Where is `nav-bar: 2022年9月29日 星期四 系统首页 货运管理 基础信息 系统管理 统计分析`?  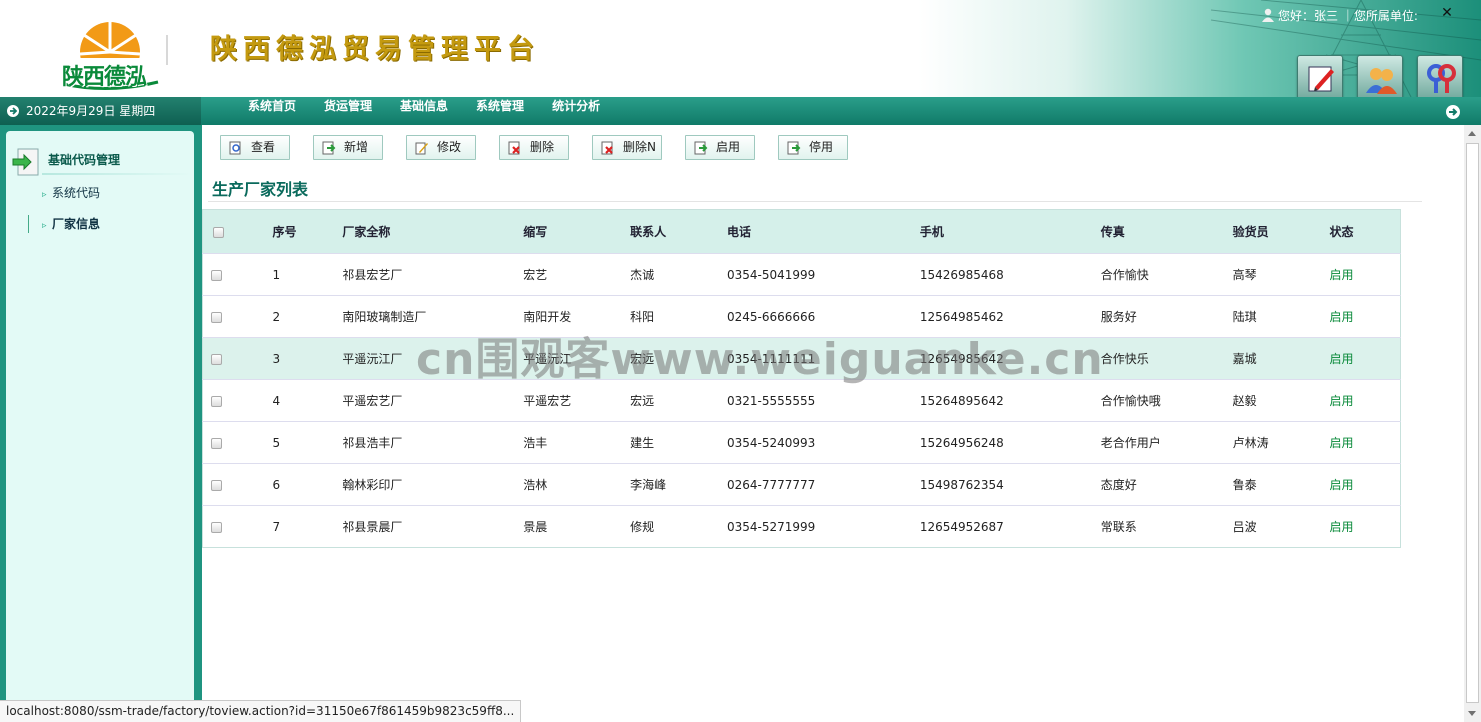 nav-bar: 2022年9月29日 星期四 系统首页 货运管理 基础信息 系统管理 统计分析 is located at coordinates (740, 111).